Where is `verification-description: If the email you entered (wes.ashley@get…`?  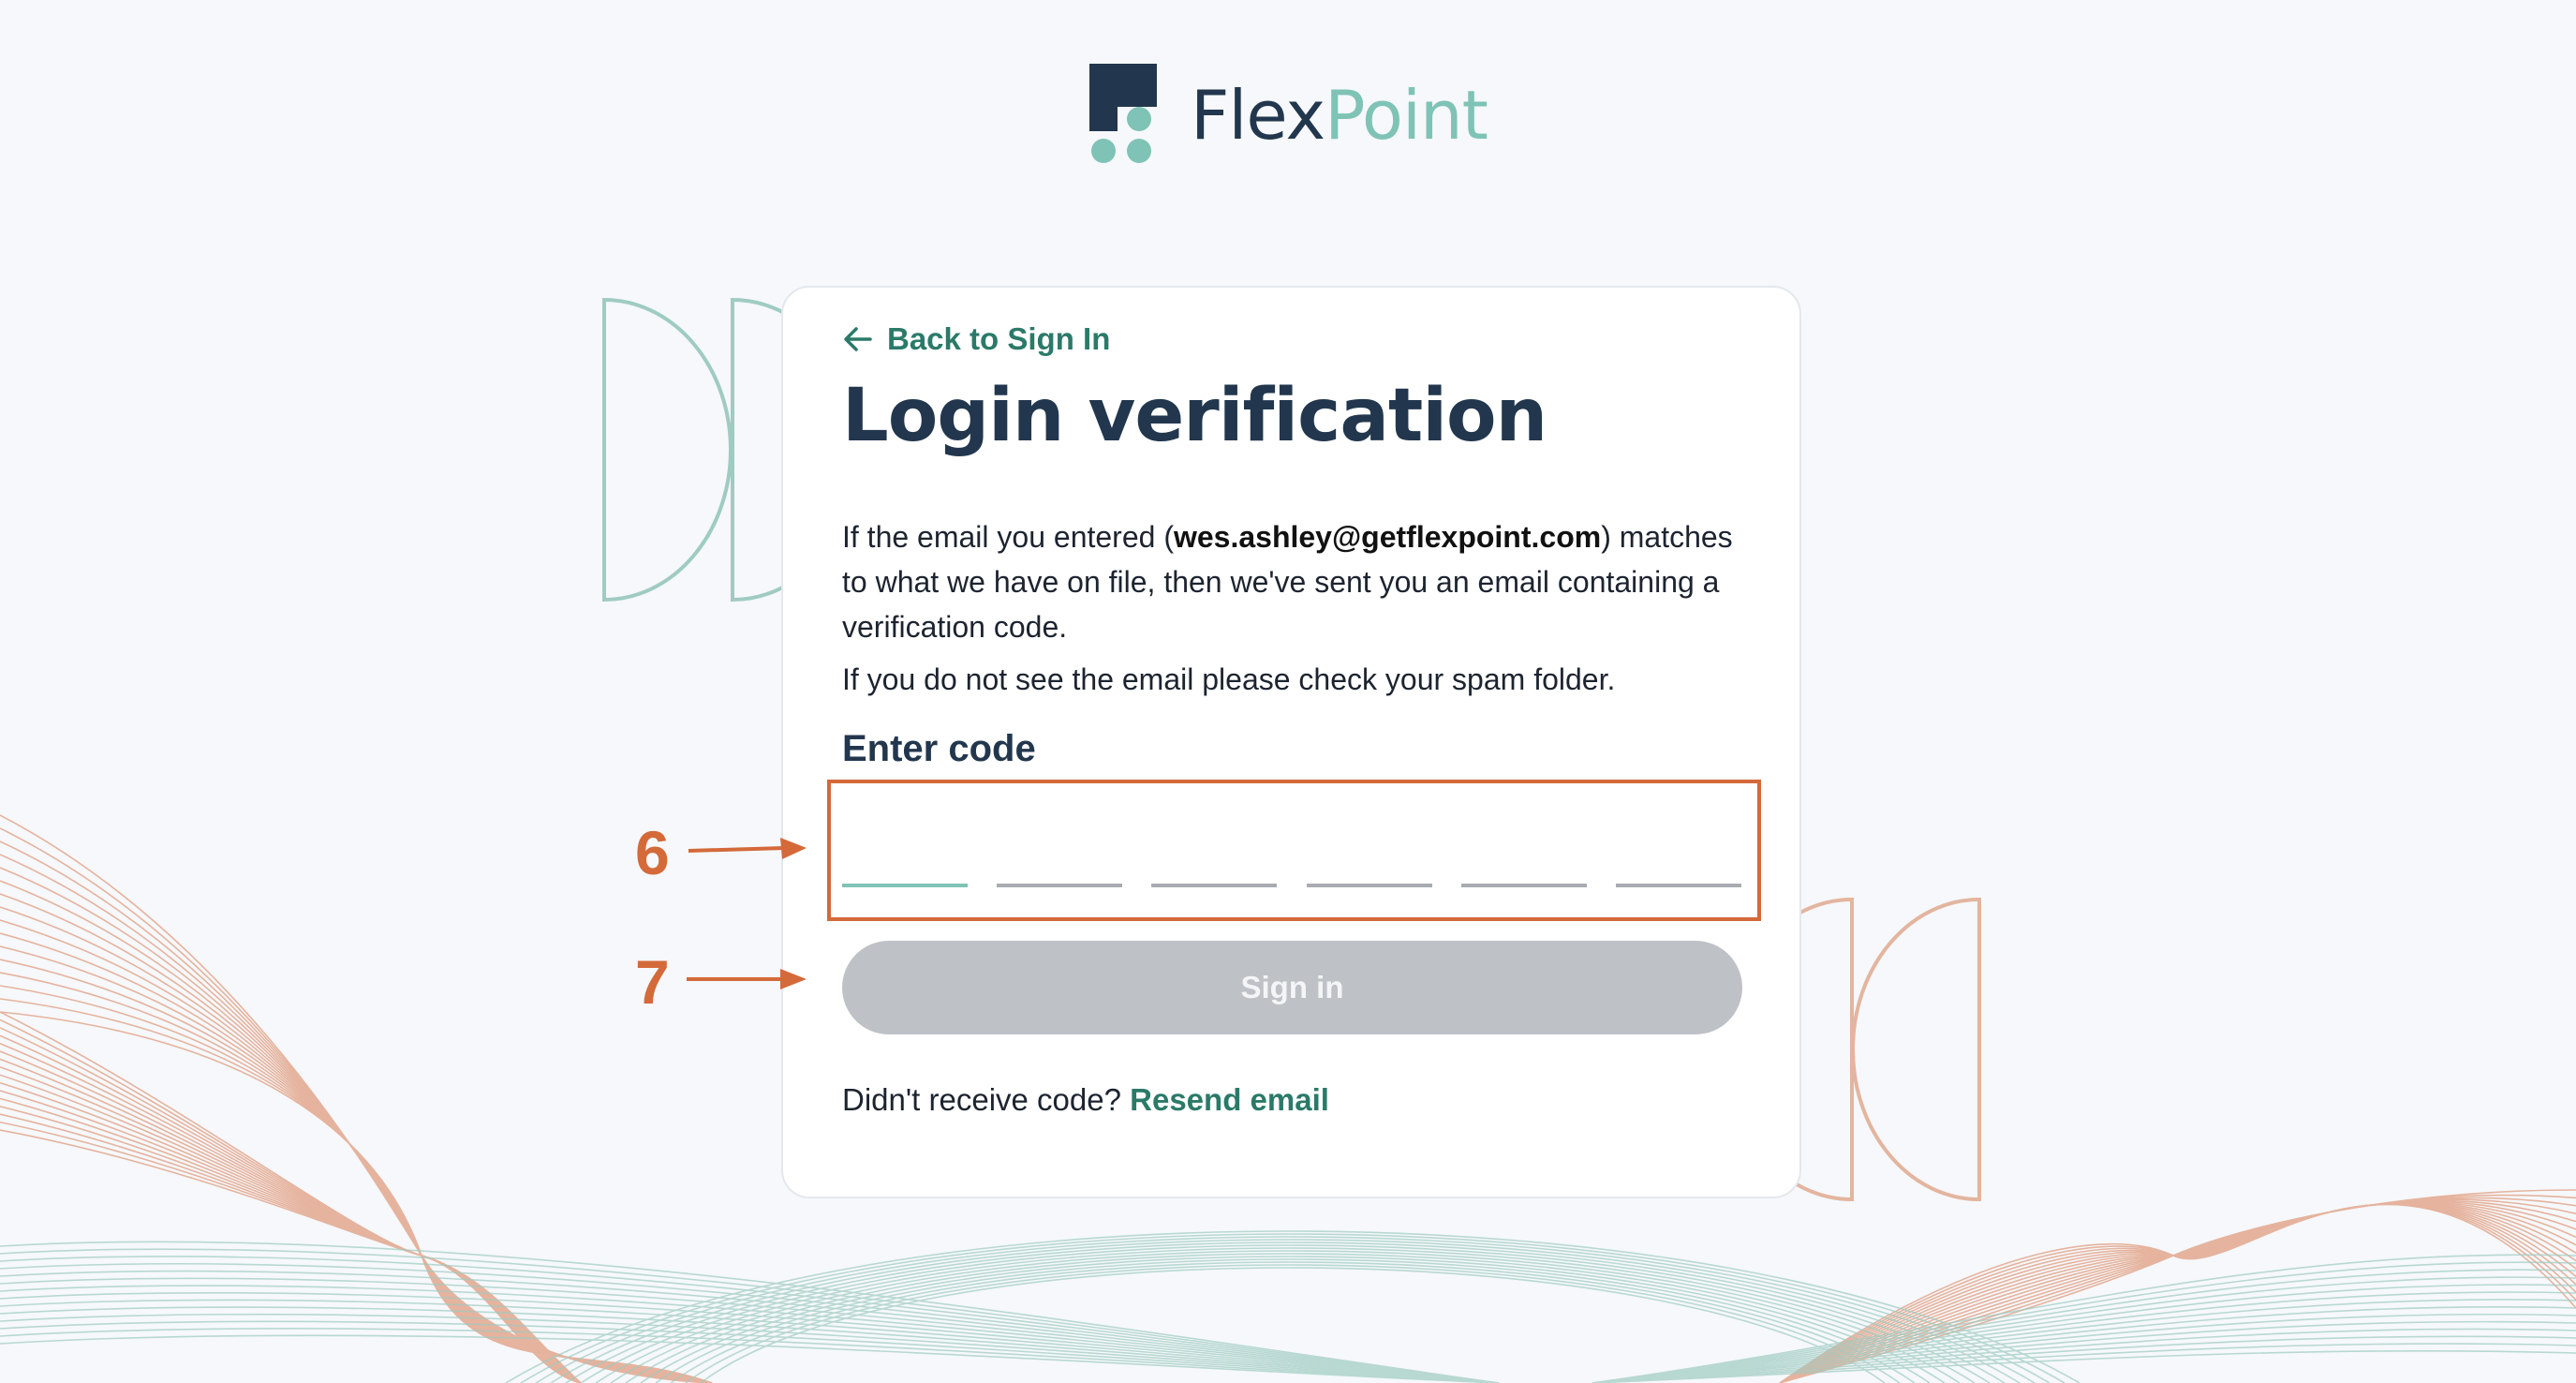 verification-description: If the email you entered (wes.ashley@get… is located at coordinates (1301, 608).